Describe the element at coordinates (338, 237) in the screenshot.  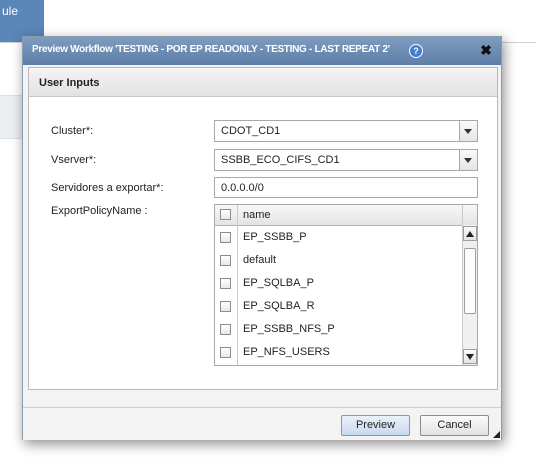
I see `grid-row: EP_SSBB_P` at that location.